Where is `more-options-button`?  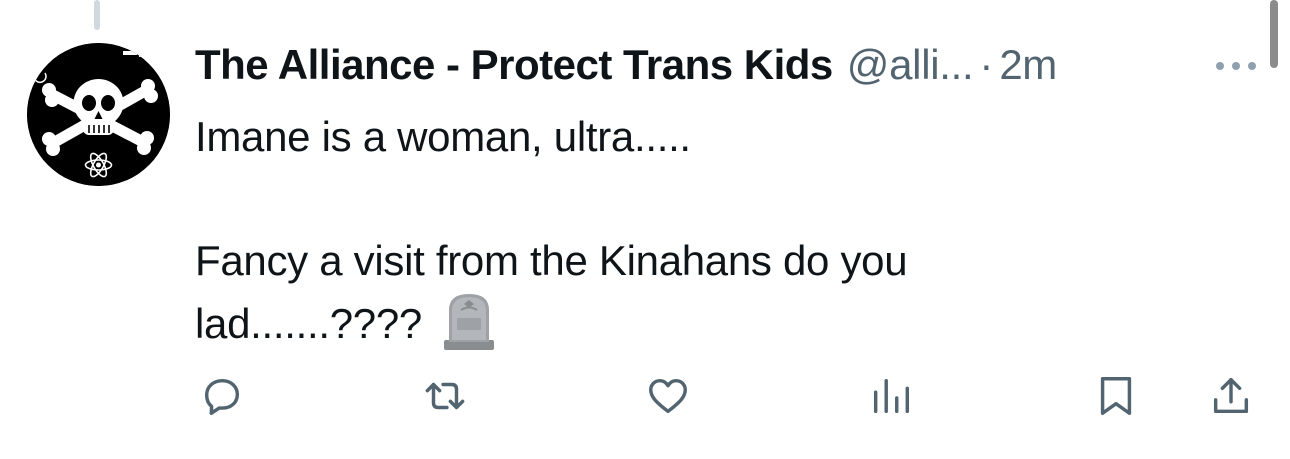
more-options-button is located at coordinates (1236, 66).